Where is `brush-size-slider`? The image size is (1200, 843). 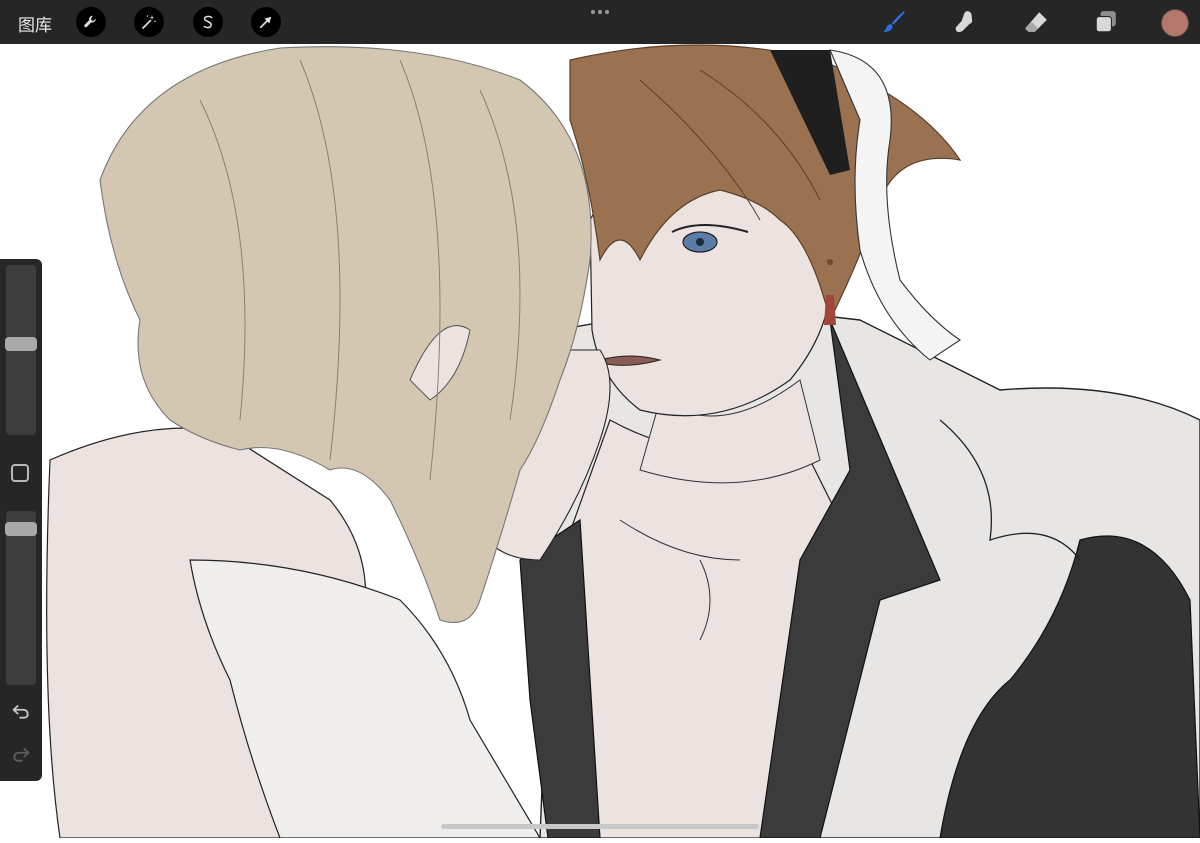 brush-size-slider is located at coordinates (21, 350).